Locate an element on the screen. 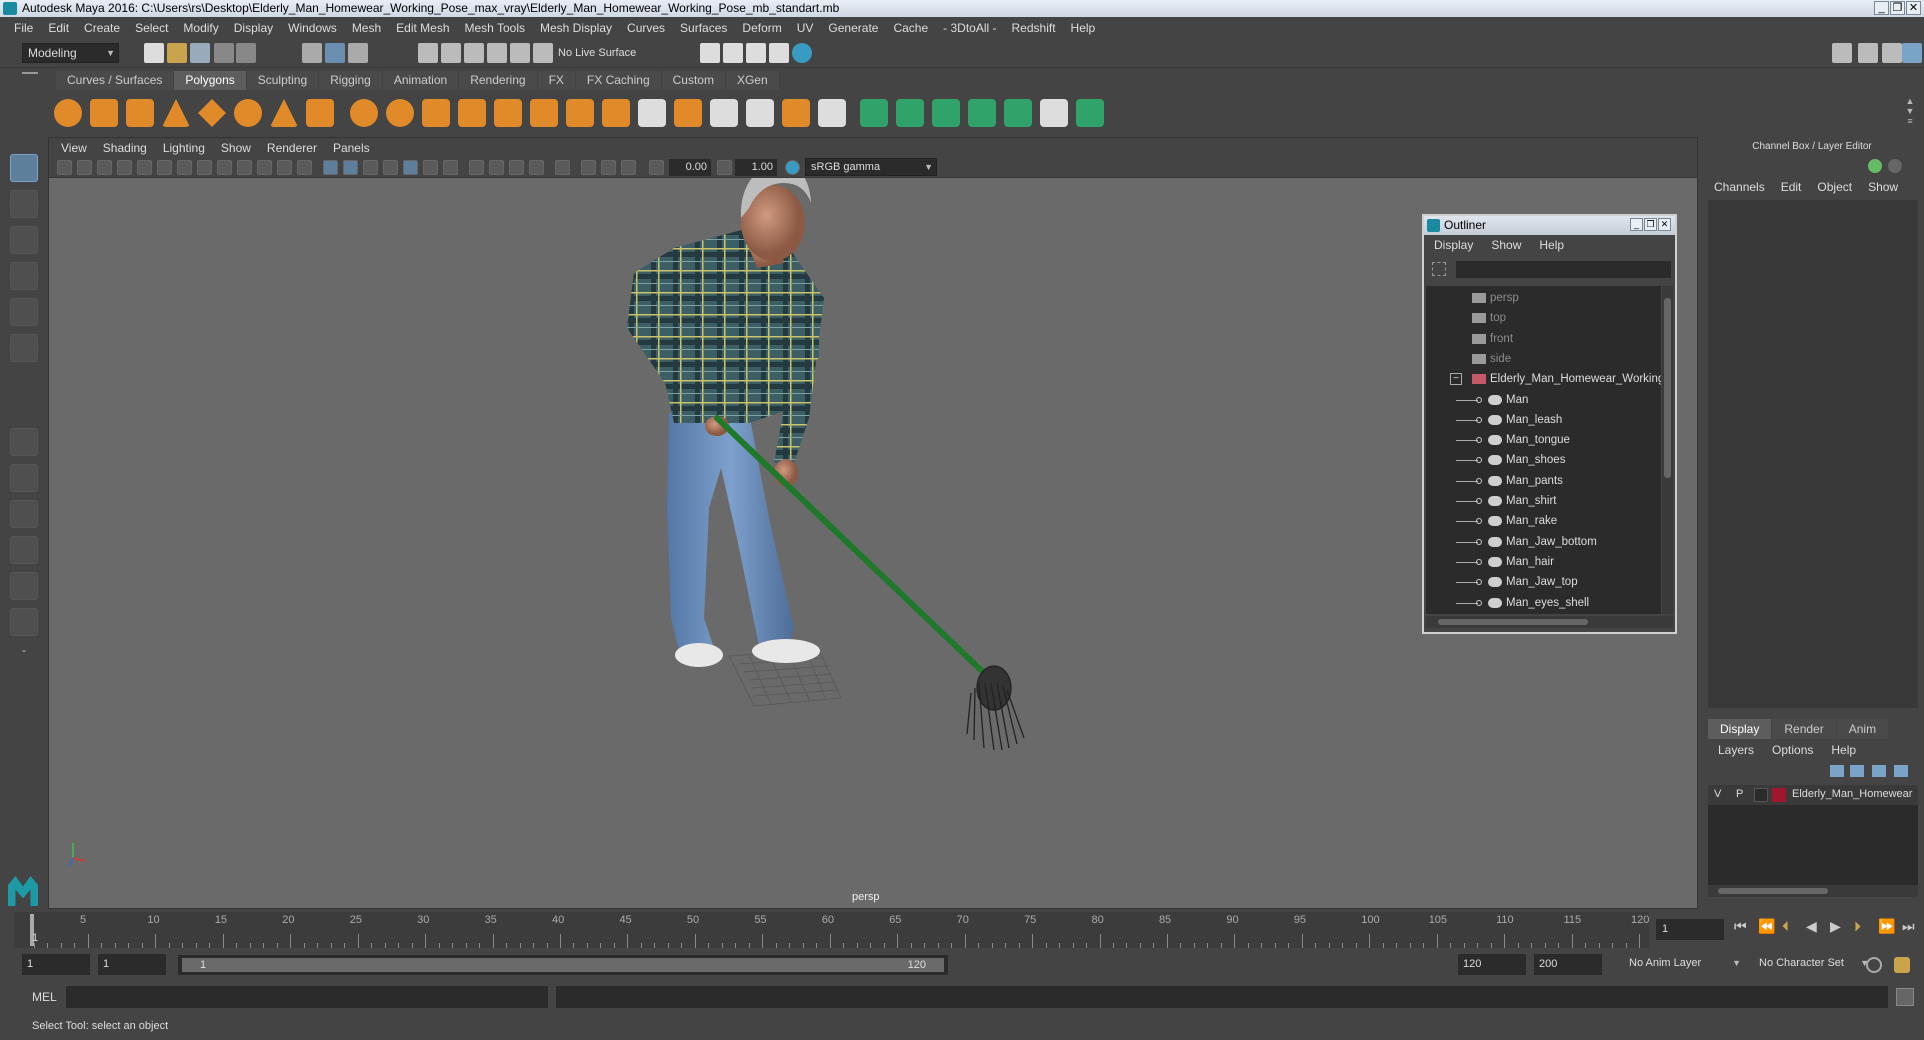 The width and height of the screenshot is (1924, 1040). mode-selector: Modeling ▼ is located at coordinates (70, 53).